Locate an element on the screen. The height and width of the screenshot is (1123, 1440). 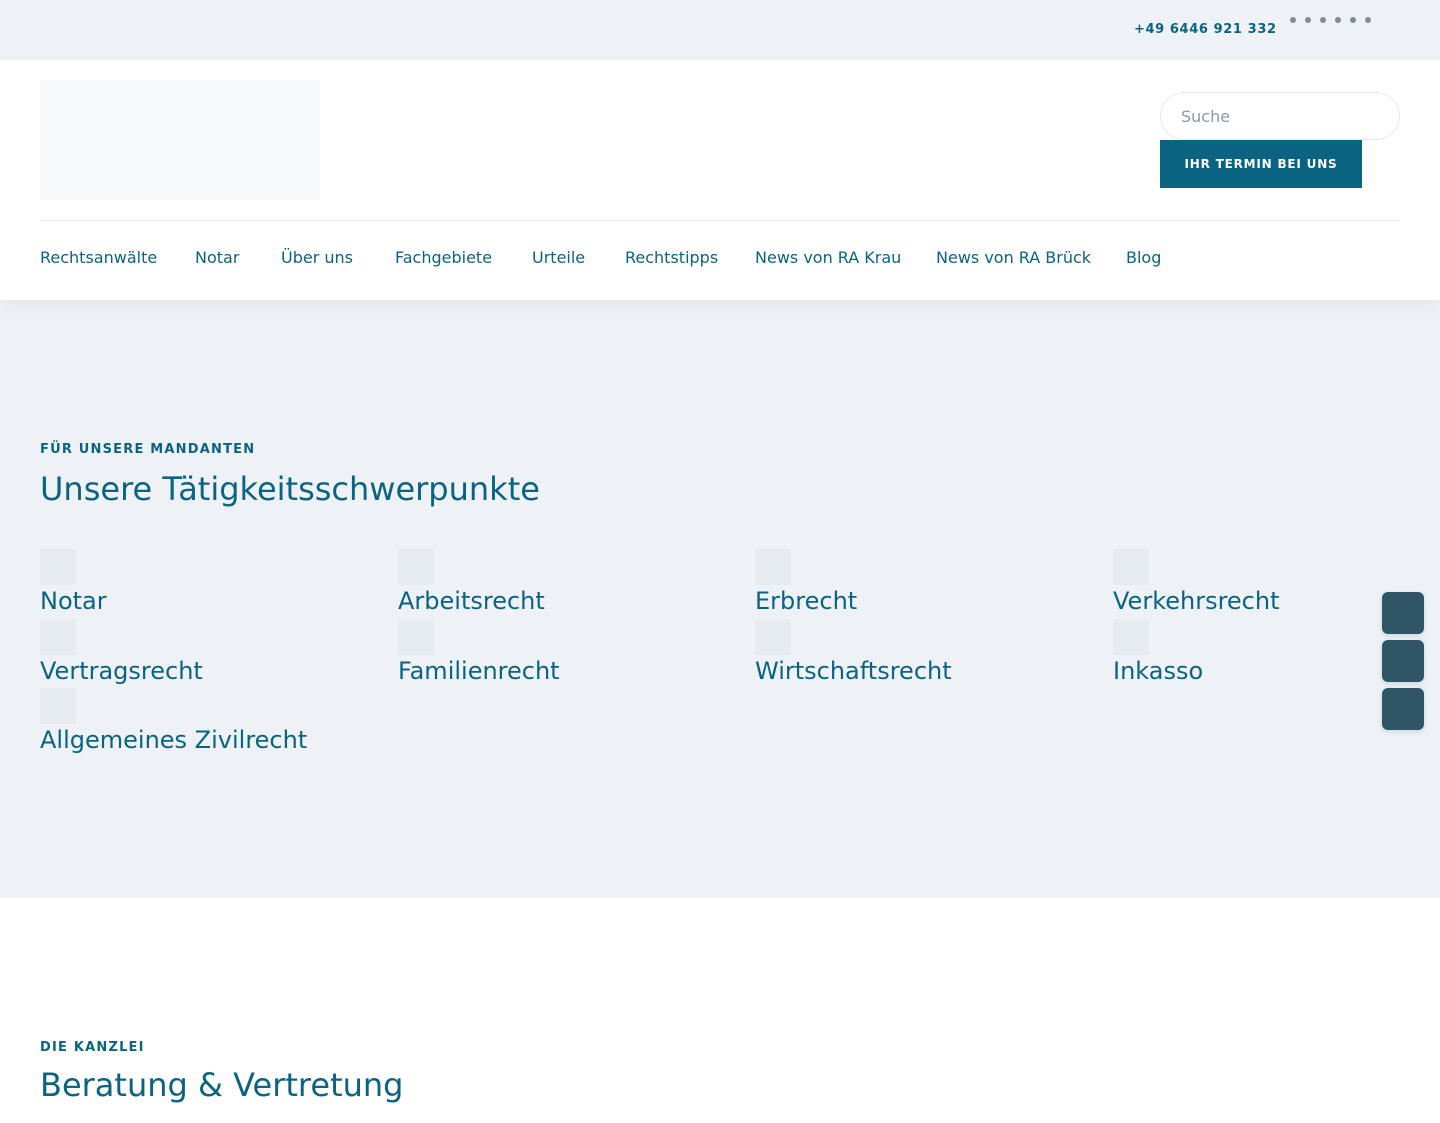
nav-item-rechtstipps: Rechtstipps is located at coordinates (671, 257).